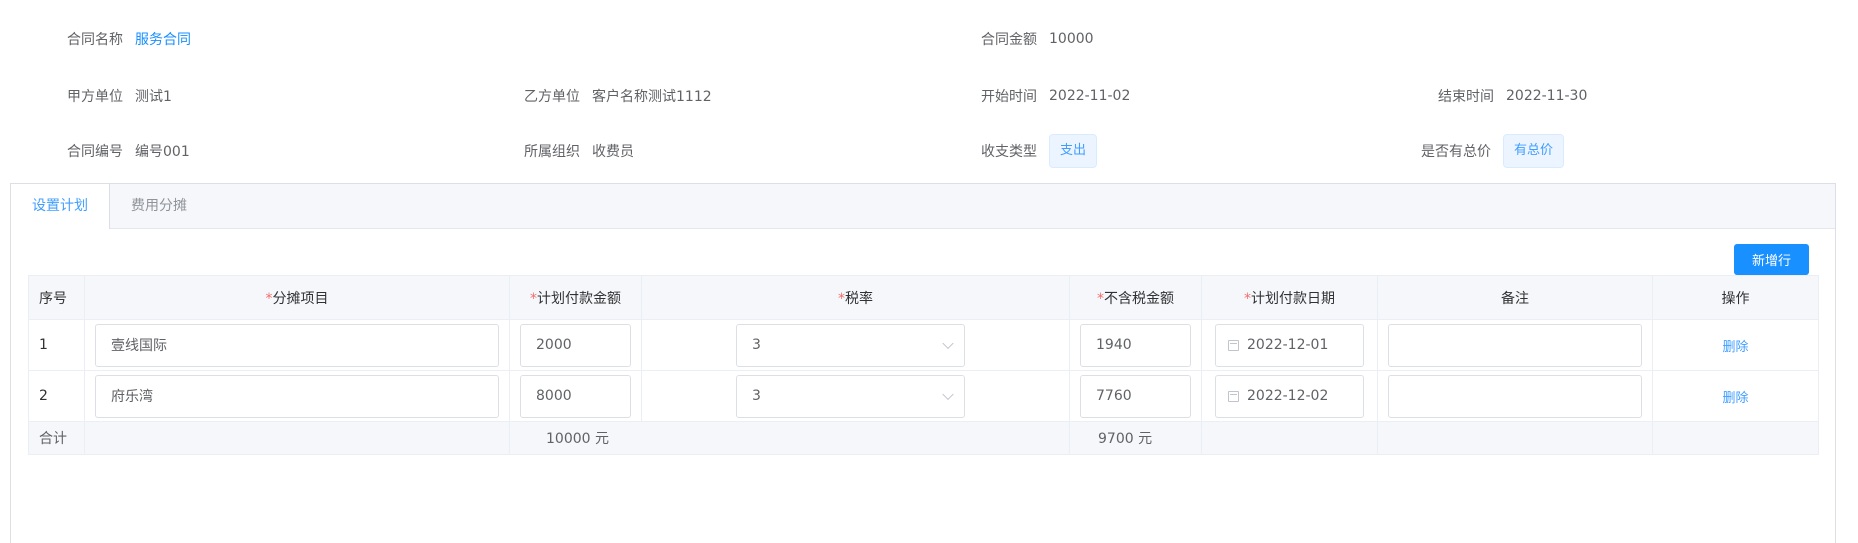  I want to click on date-picker: 2022-12-02, so click(1289, 396).